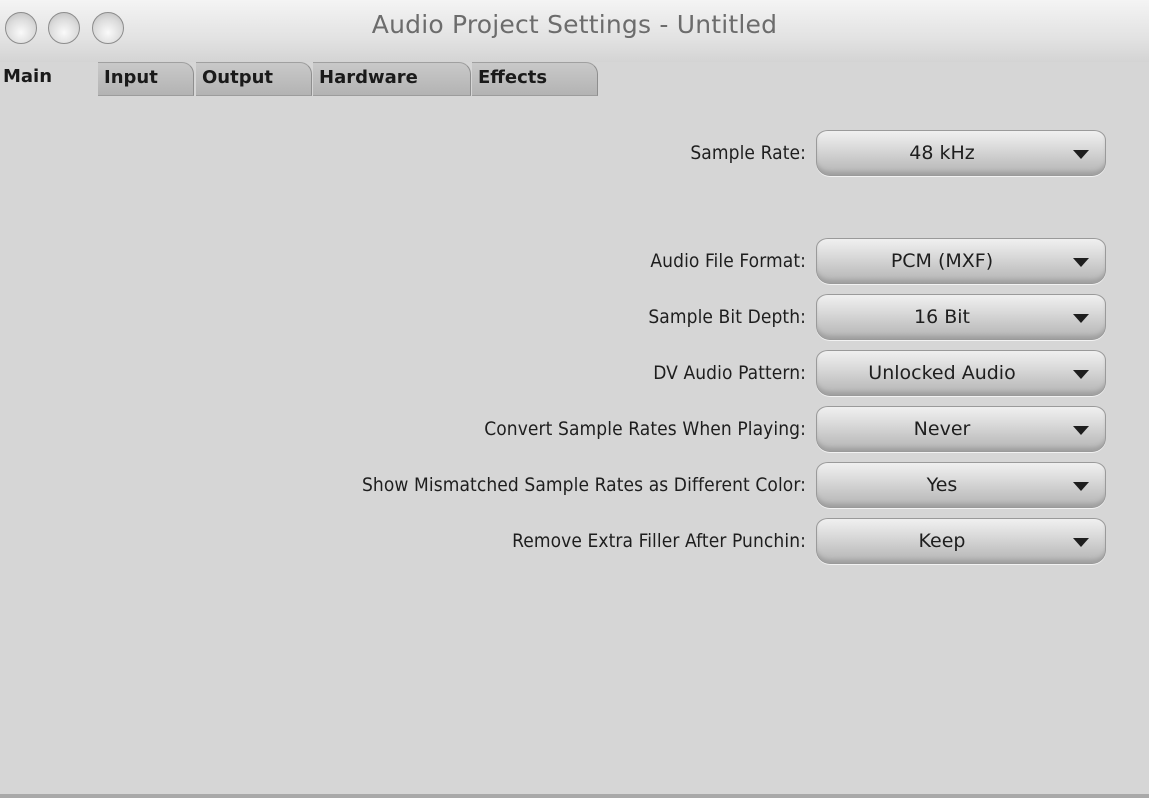 The image size is (1149, 798). Describe the element at coordinates (942, 429) in the screenshot. I see `convert-sample-rates-value: Never` at that location.